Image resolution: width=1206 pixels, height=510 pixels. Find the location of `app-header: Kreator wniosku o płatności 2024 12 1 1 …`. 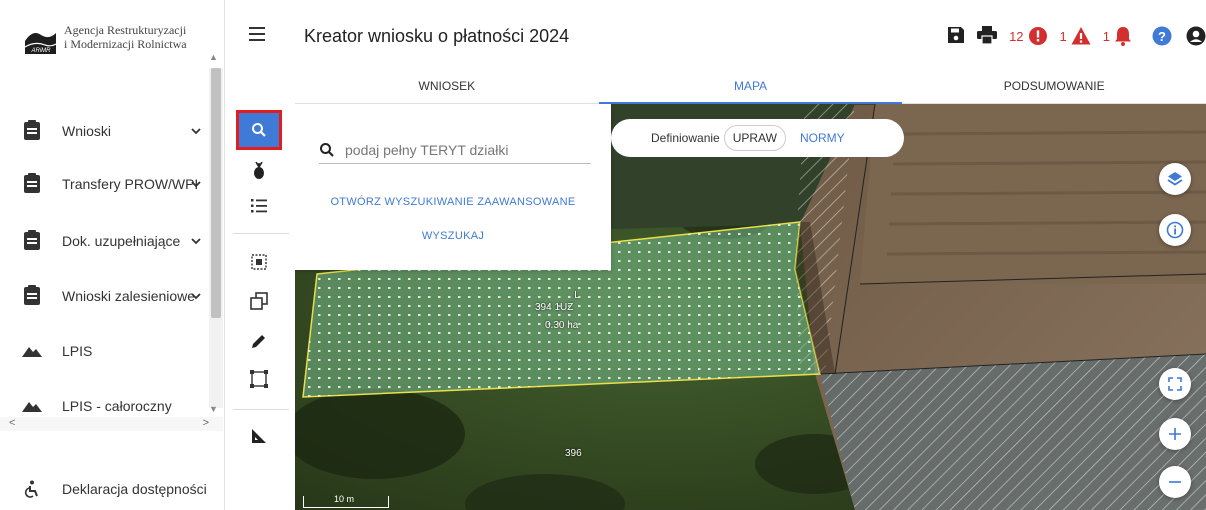

app-header: Kreator wniosku o płatności 2024 12 1 1 … is located at coordinates (750, 36).